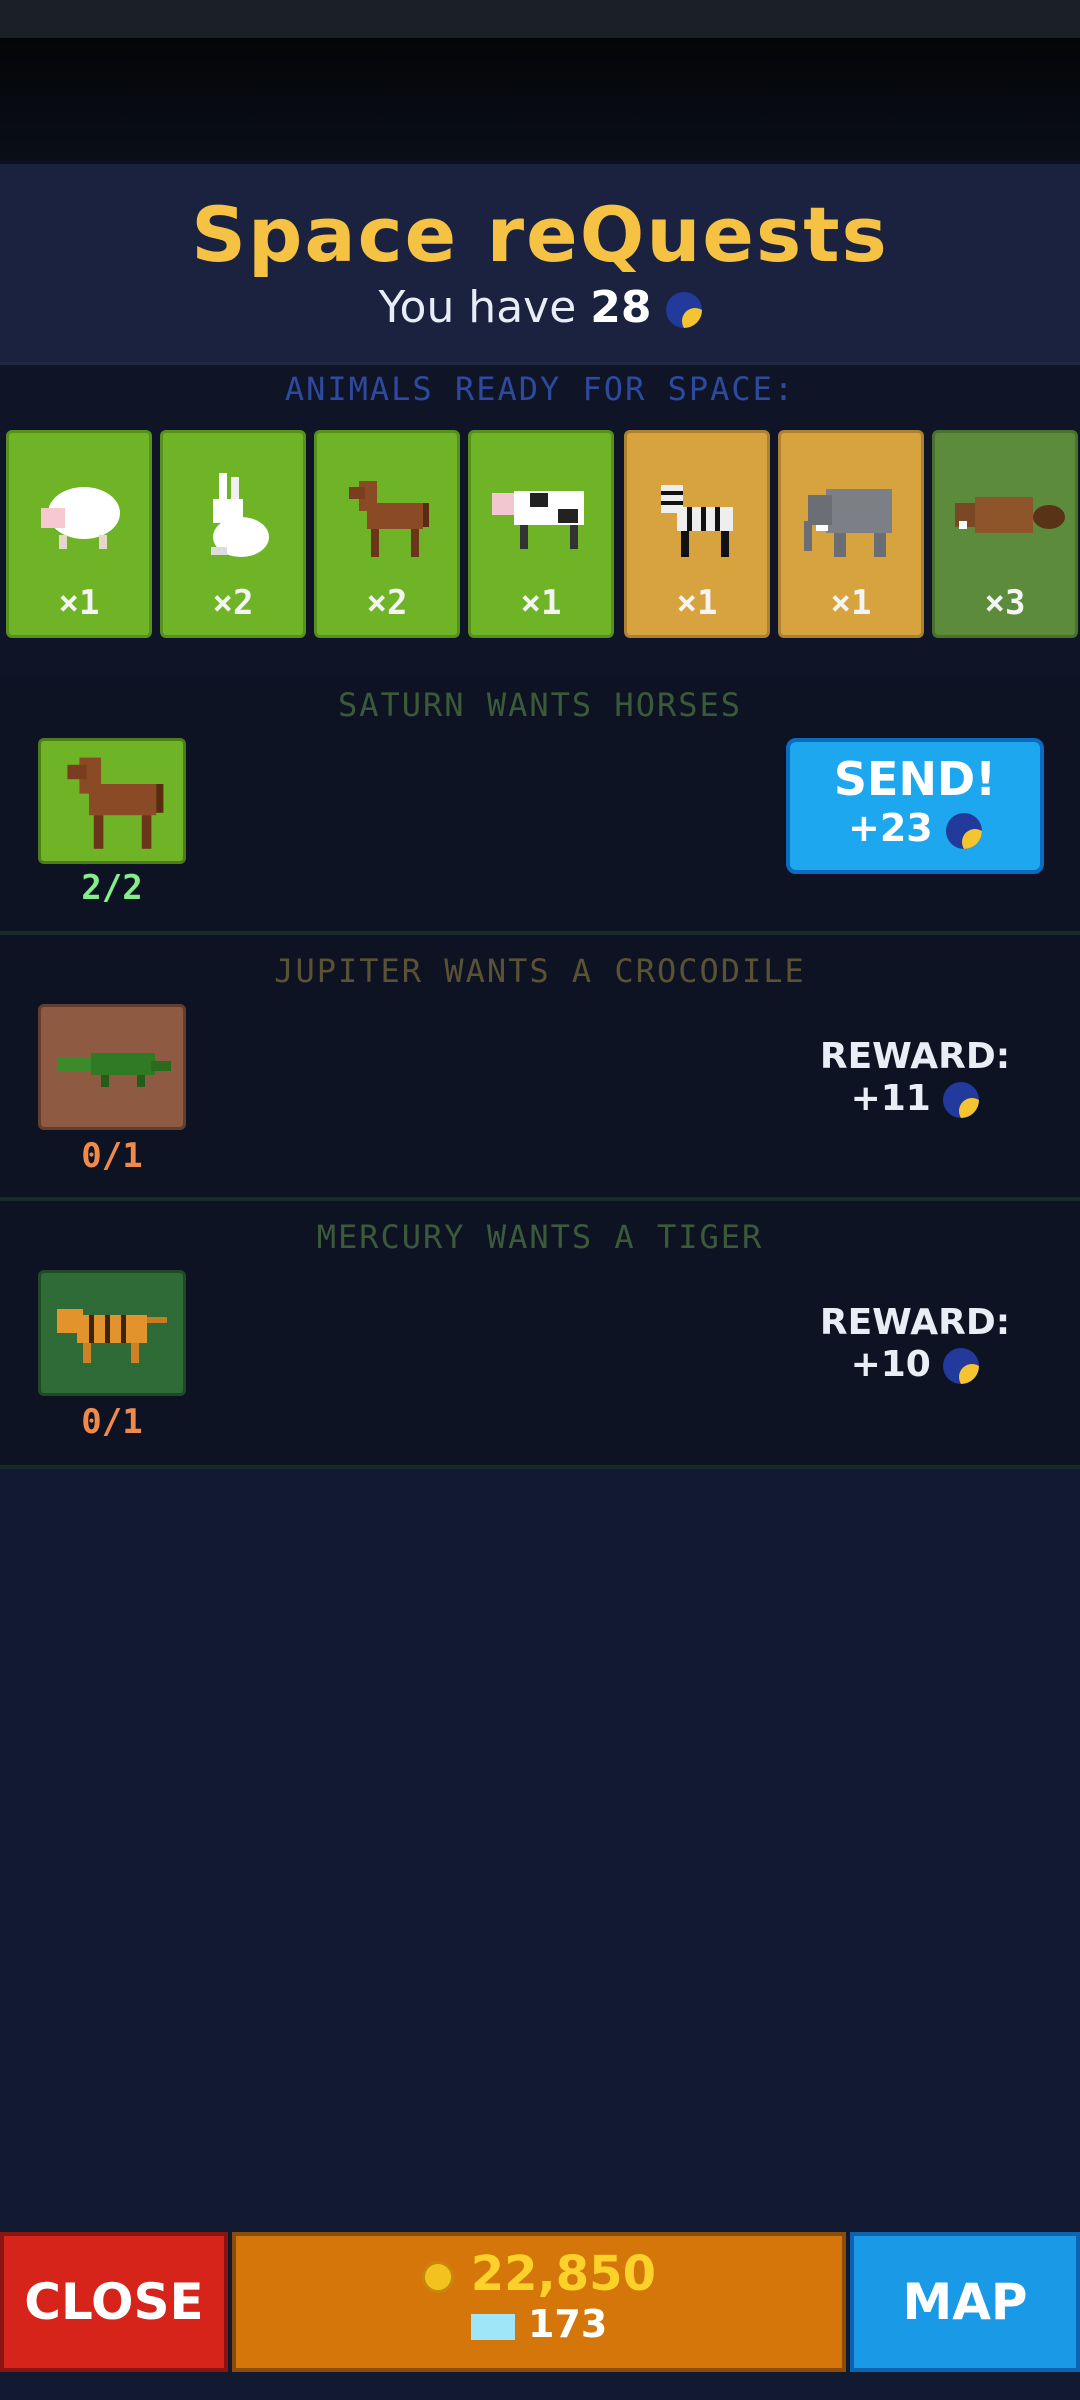 The width and height of the screenshot is (1080, 2400). Describe the element at coordinates (240, 515) in the screenshot. I see `rabbit-icon` at that location.